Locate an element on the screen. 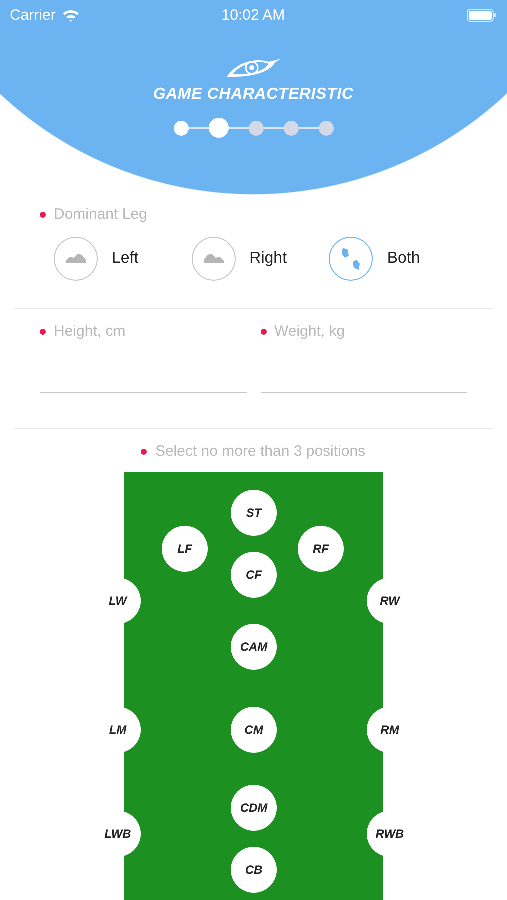 Image resolution: width=507 pixels, height=900 pixels. wifi-icon is located at coordinates (71, 15).